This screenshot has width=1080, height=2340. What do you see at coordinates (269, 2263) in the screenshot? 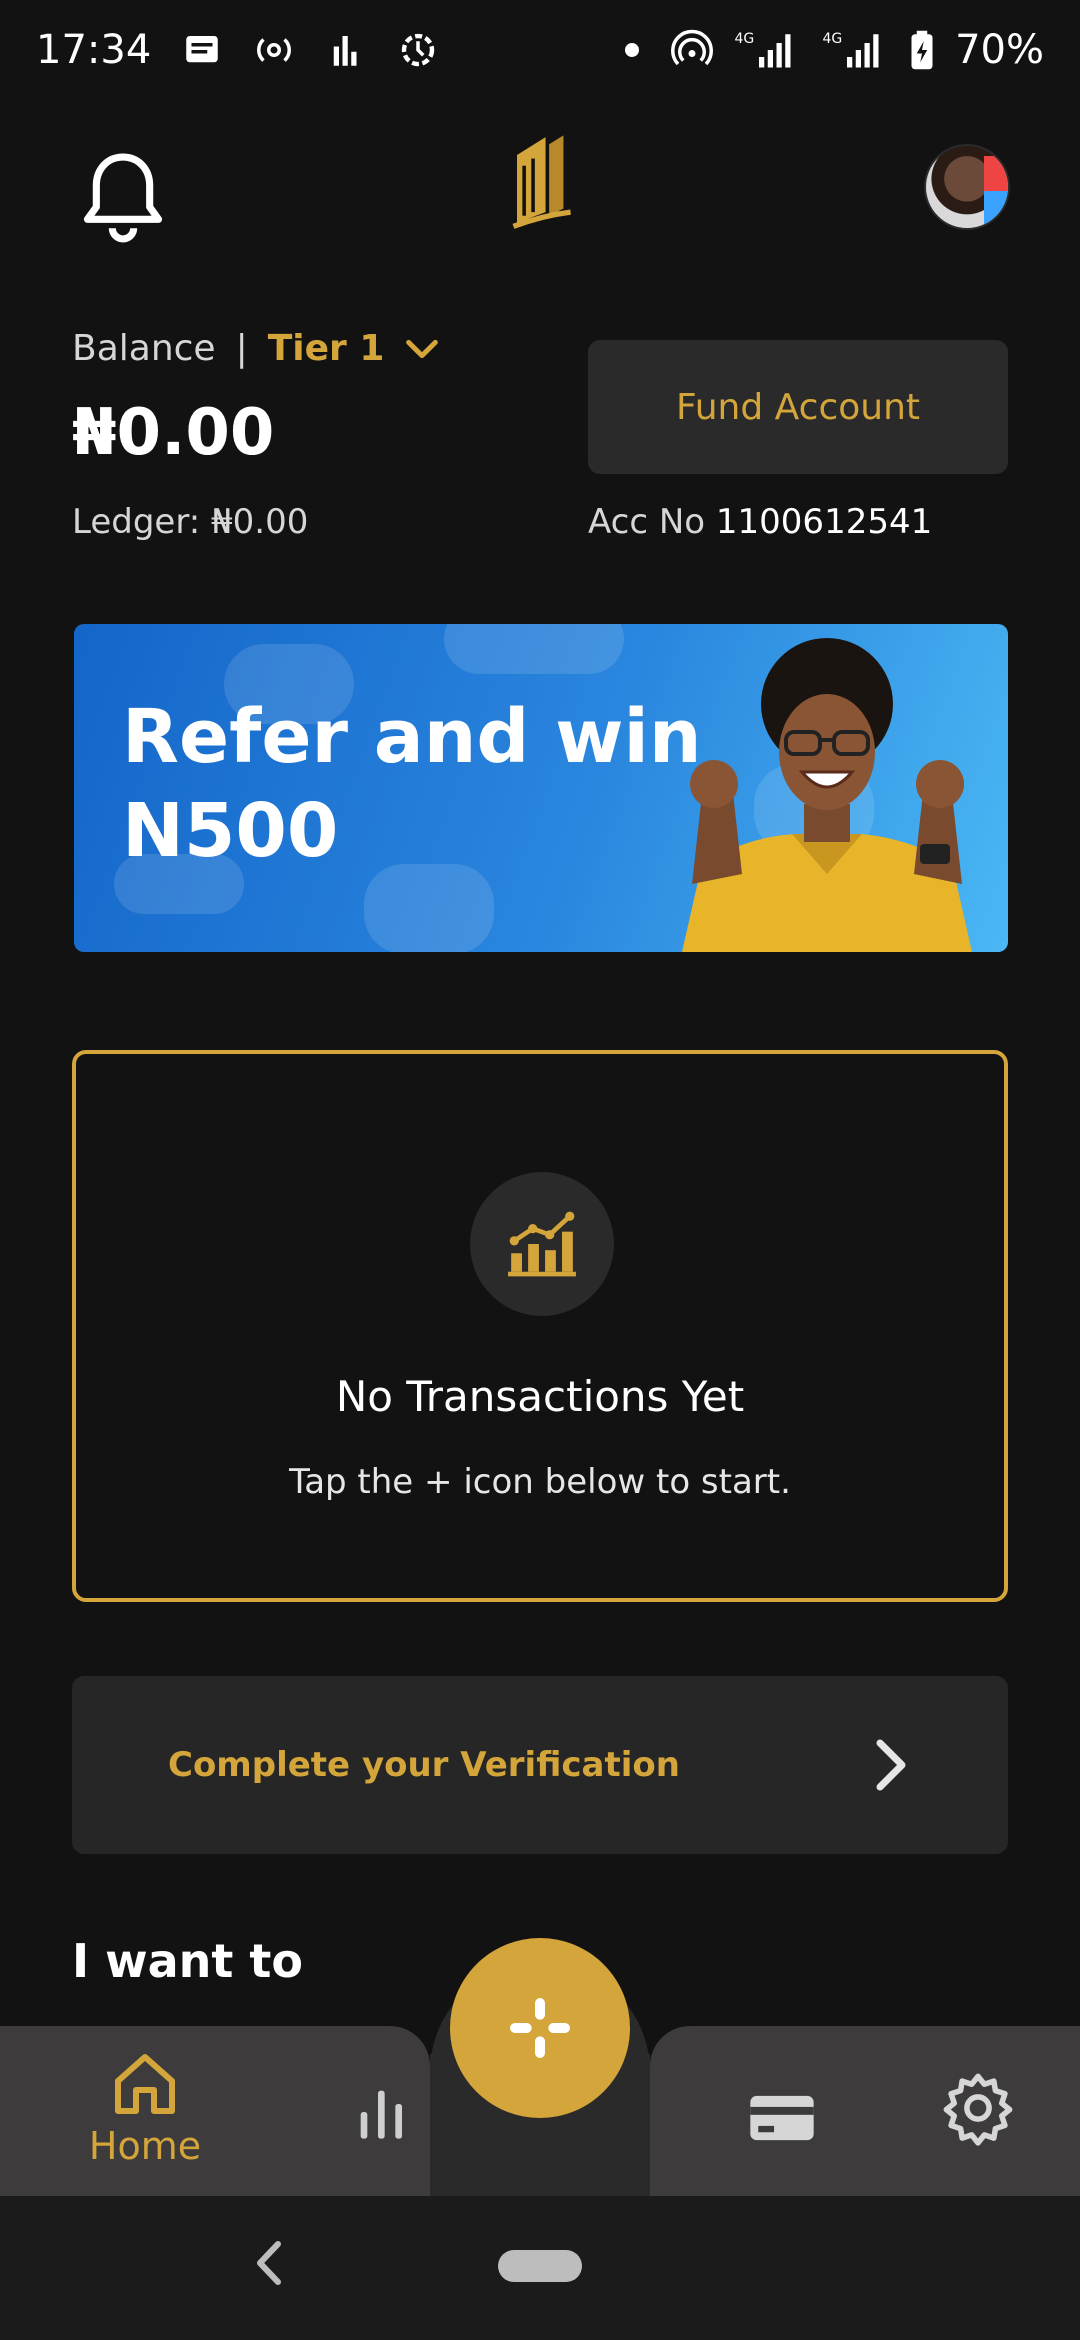
I see `back-icon` at bounding box center [269, 2263].